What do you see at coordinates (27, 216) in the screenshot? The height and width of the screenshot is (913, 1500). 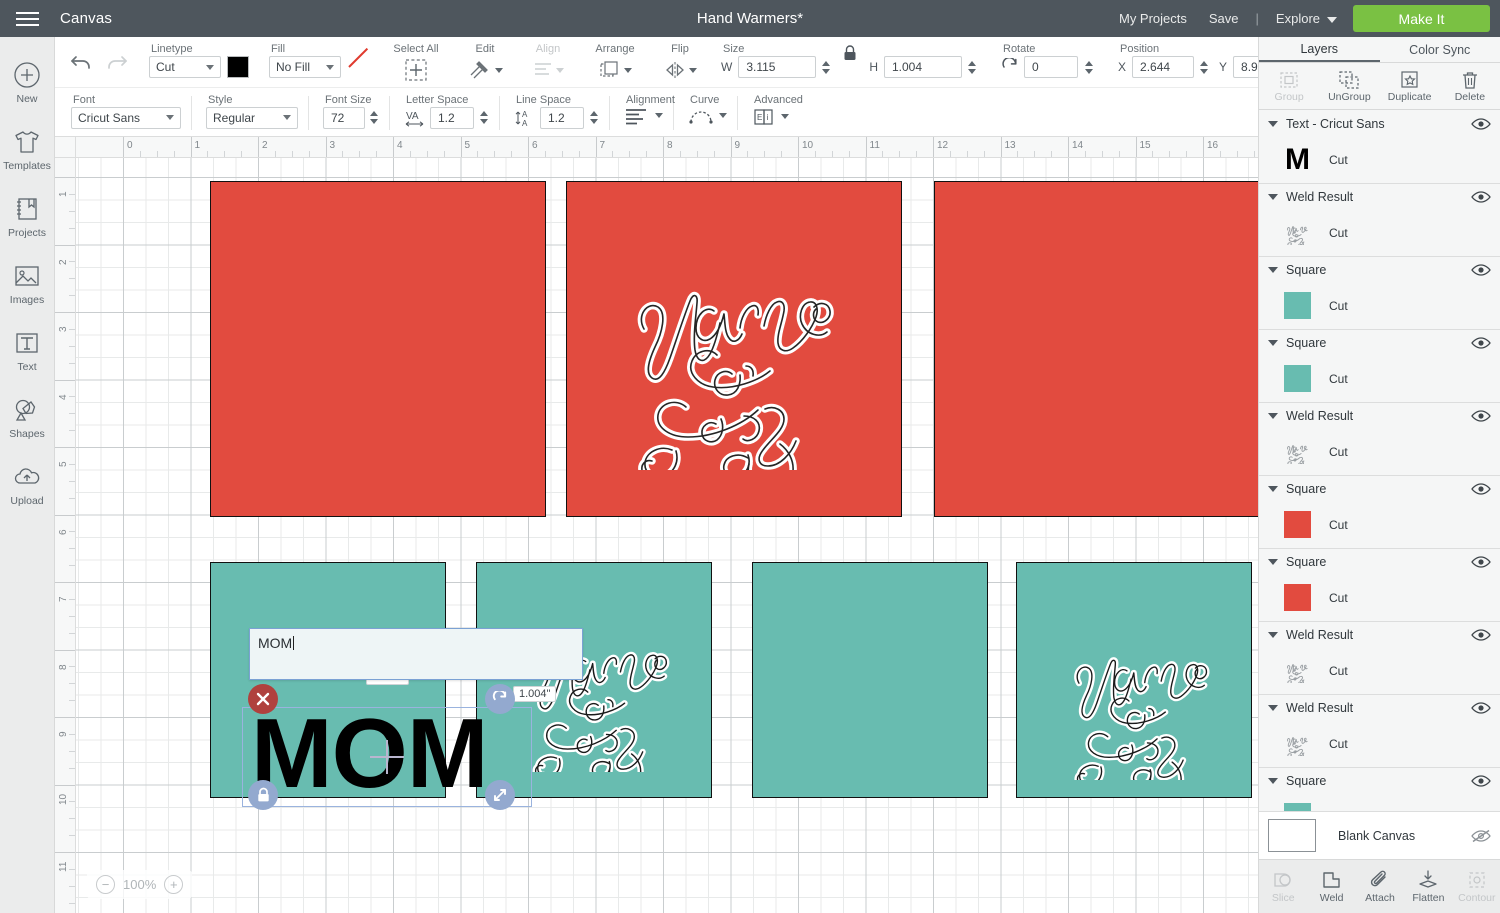 I see `rail-item-projects: Projects` at bounding box center [27, 216].